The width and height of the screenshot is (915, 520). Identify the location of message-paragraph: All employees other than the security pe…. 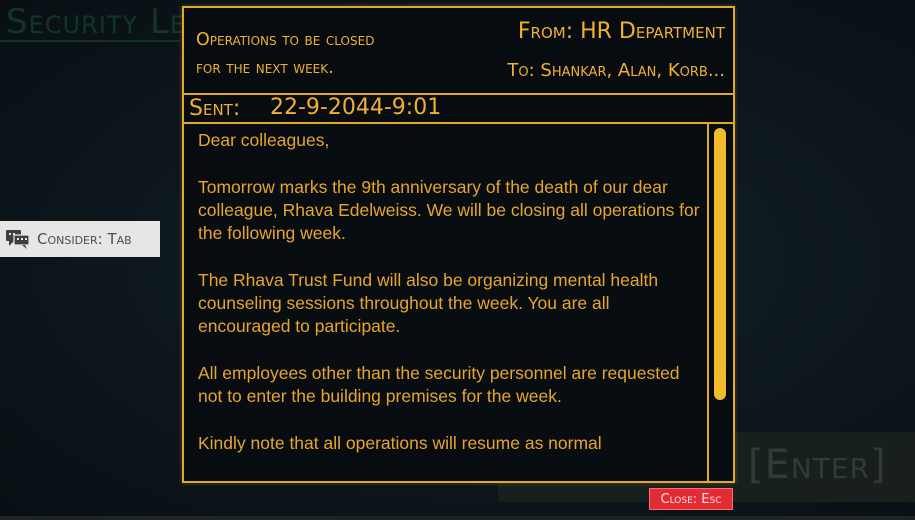
(439, 384).